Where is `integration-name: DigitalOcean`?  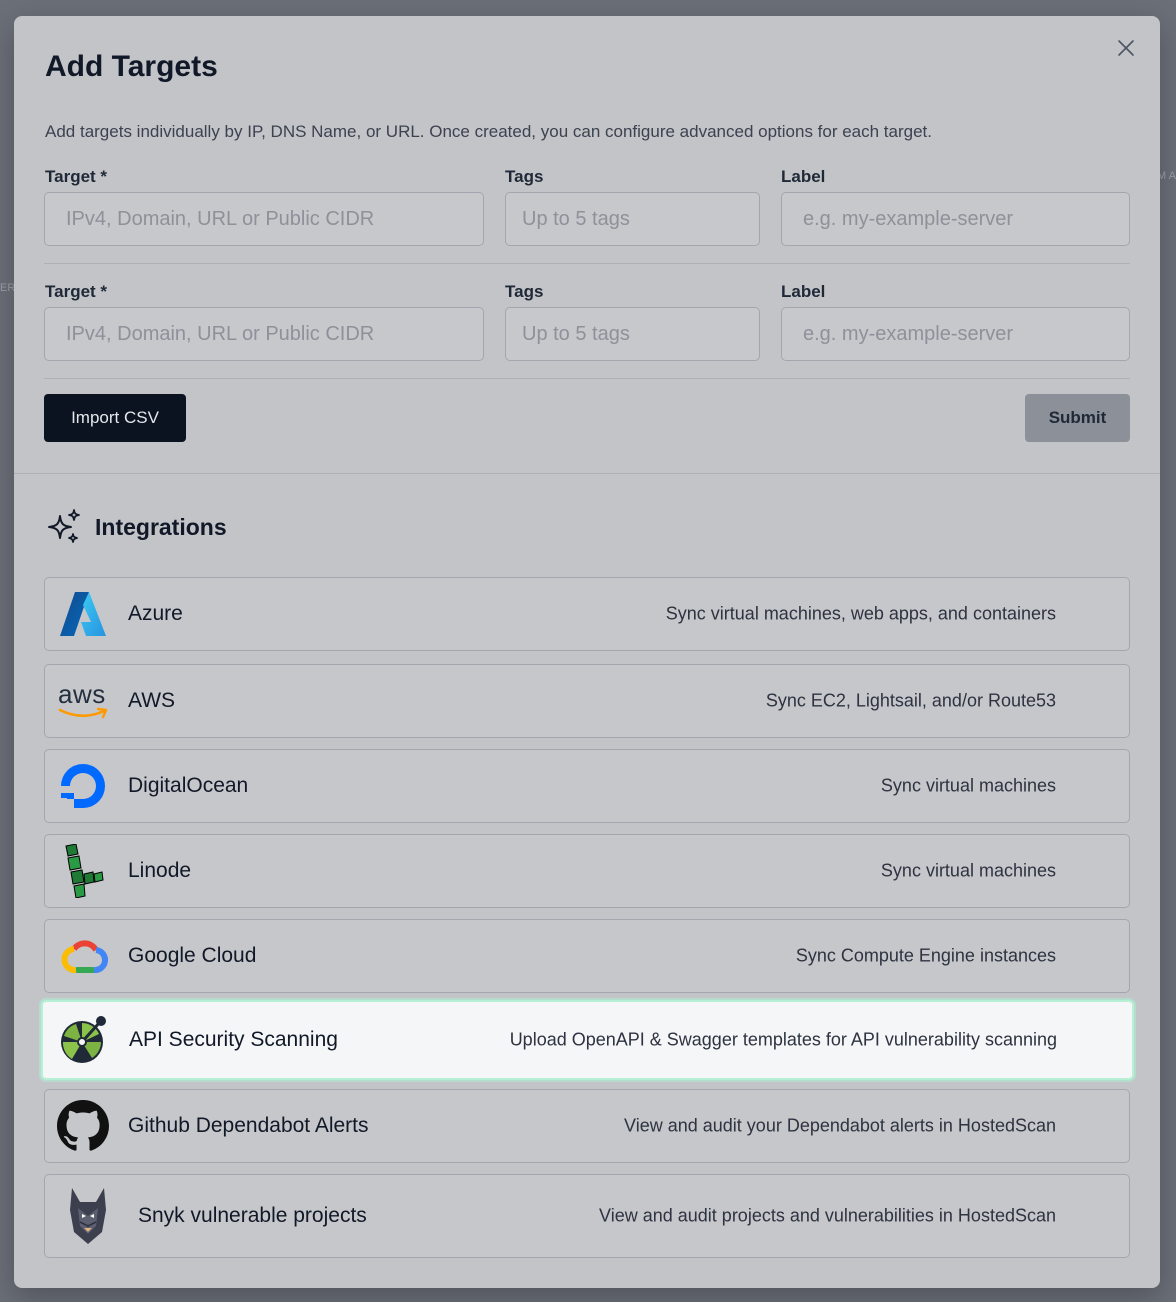 integration-name: DigitalOcean is located at coordinates (188, 785).